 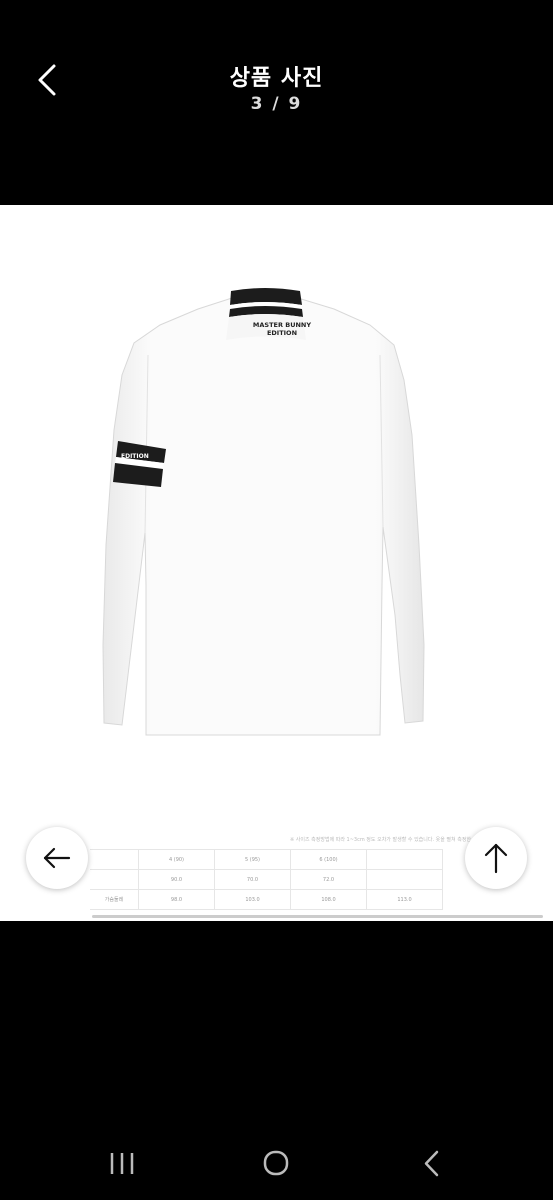 I want to click on table-cell: 108.0, so click(x=328, y=899).